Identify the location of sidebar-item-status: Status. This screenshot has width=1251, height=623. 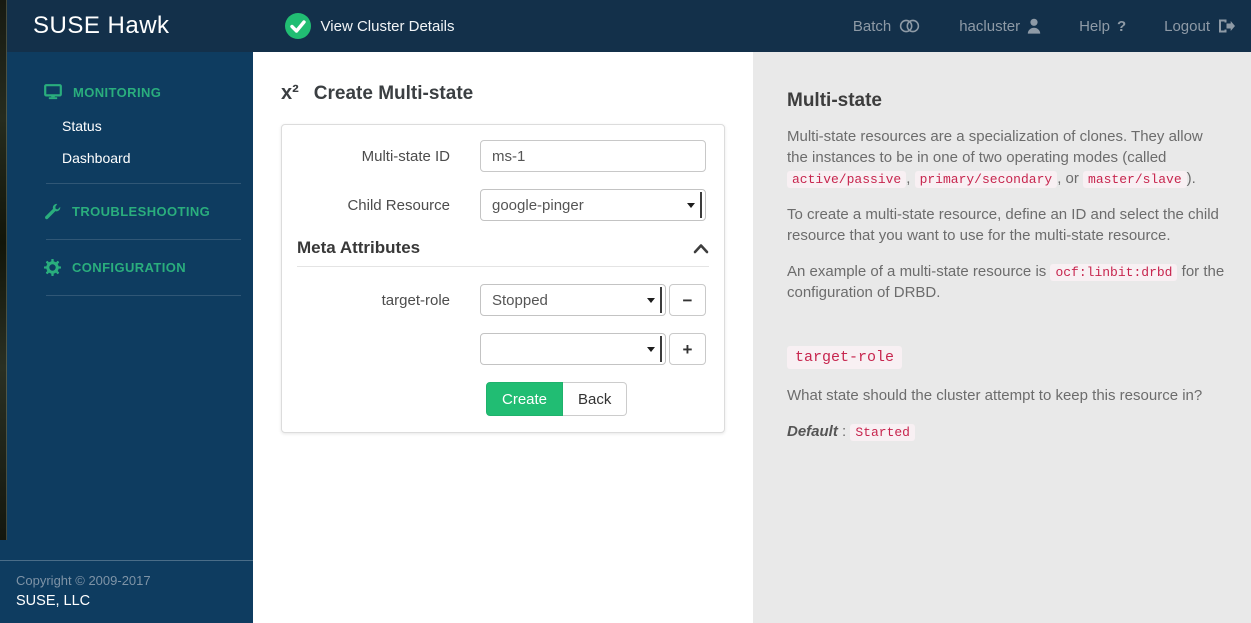
(126, 126).